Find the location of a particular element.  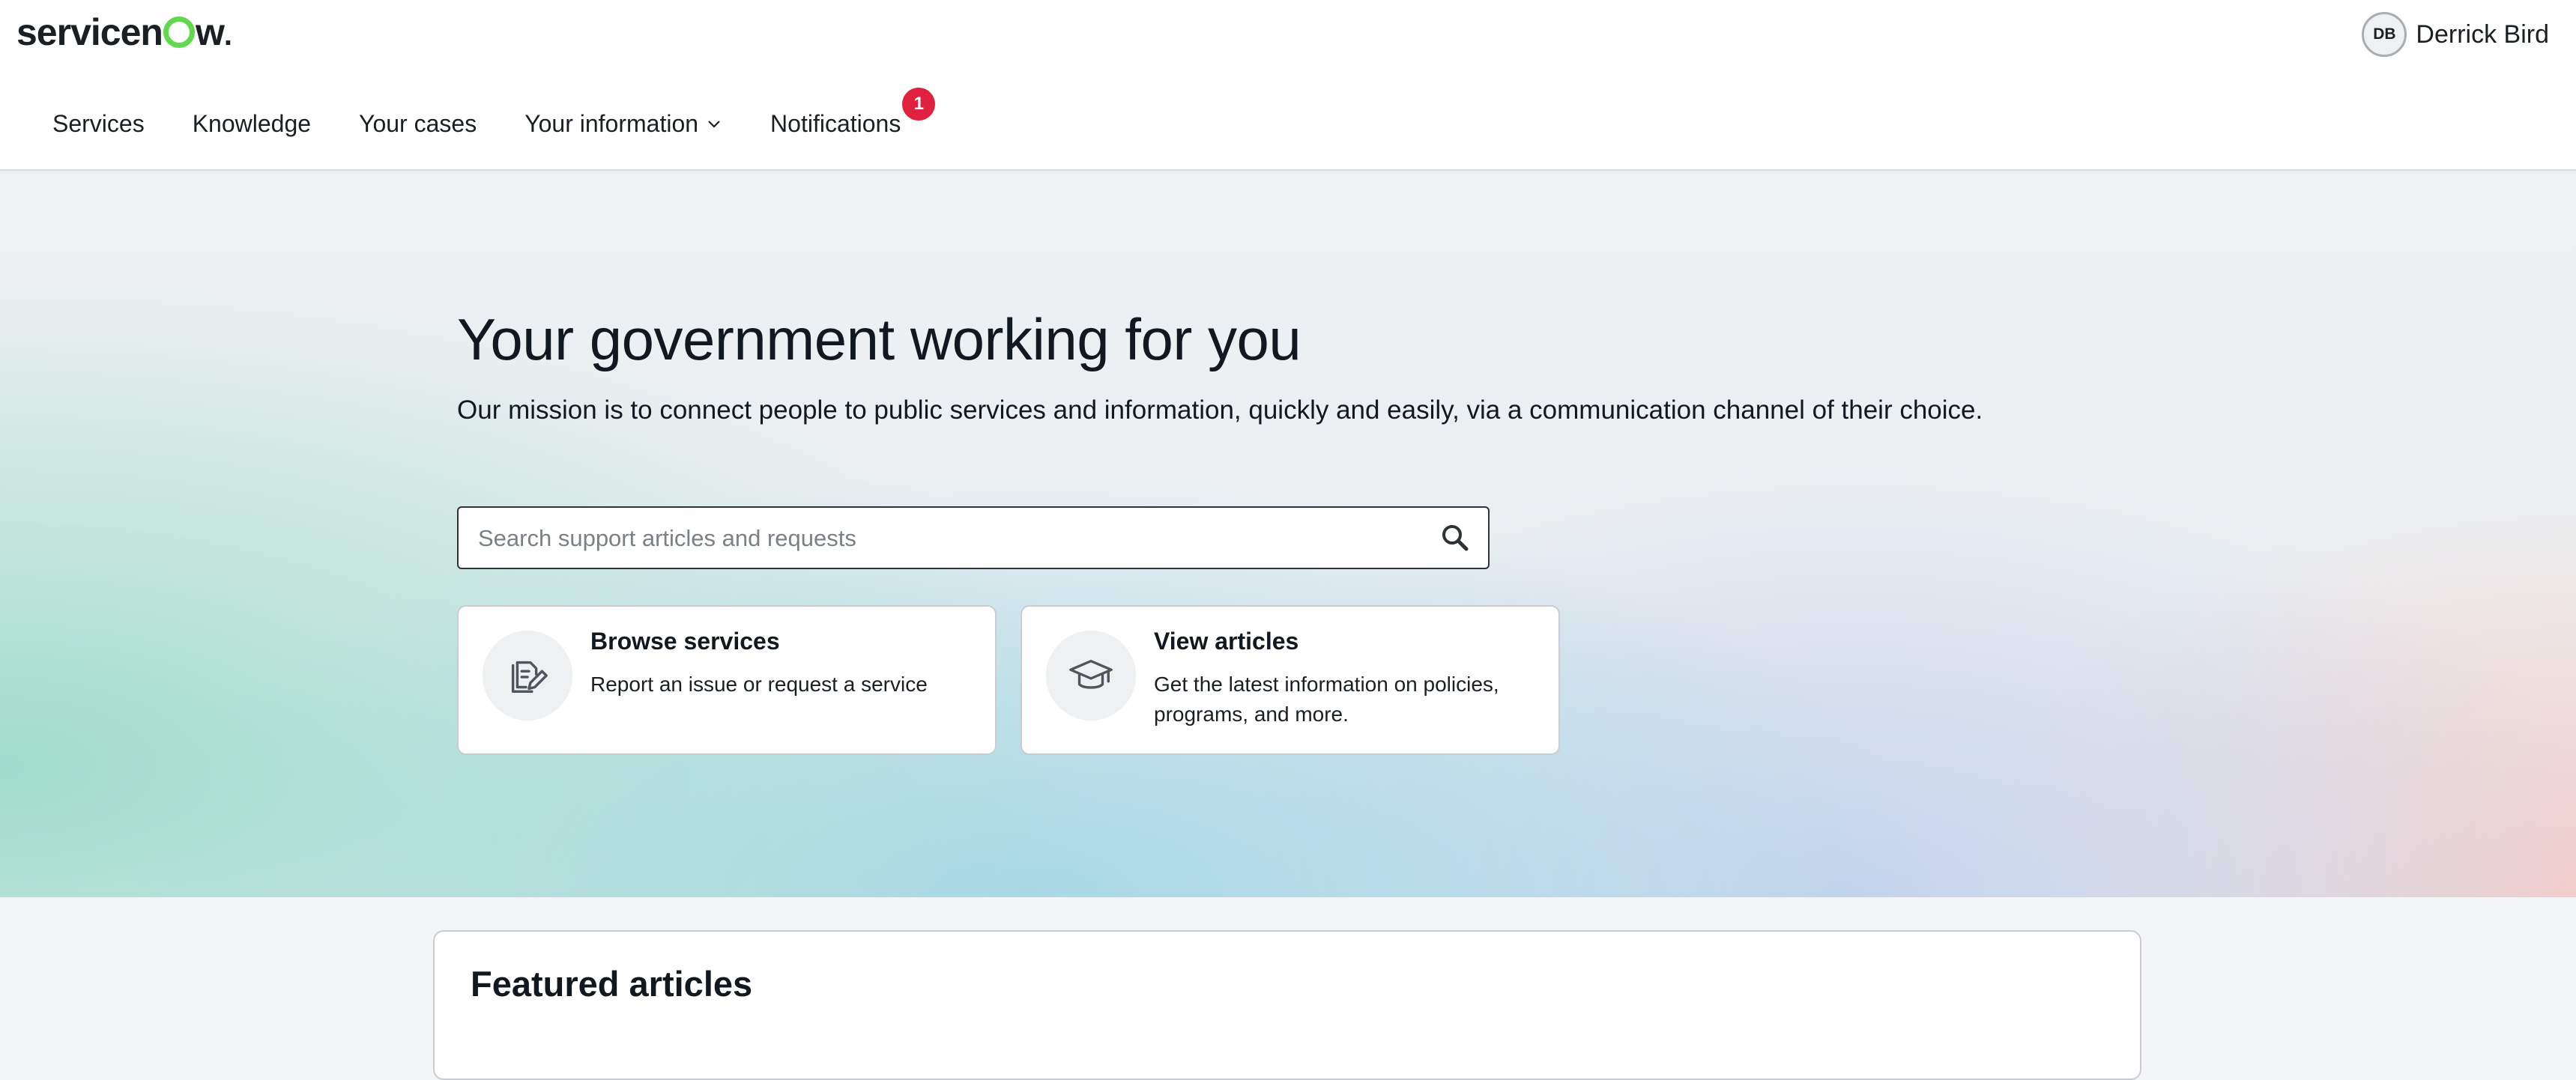

document-edit-icon is located at coordinates (527, 675).